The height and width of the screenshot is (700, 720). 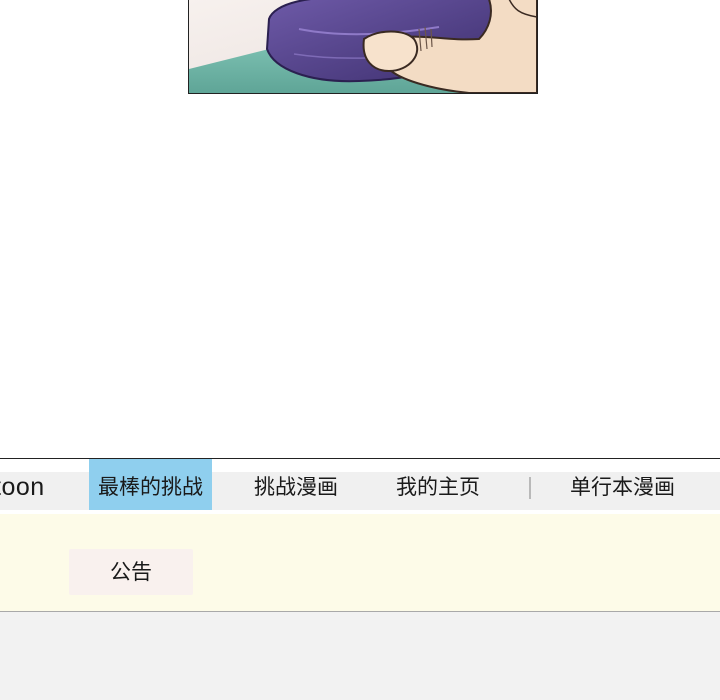 I want to click on tab-best-challenge: 最棒的挑战, so click(x=150, y=484).